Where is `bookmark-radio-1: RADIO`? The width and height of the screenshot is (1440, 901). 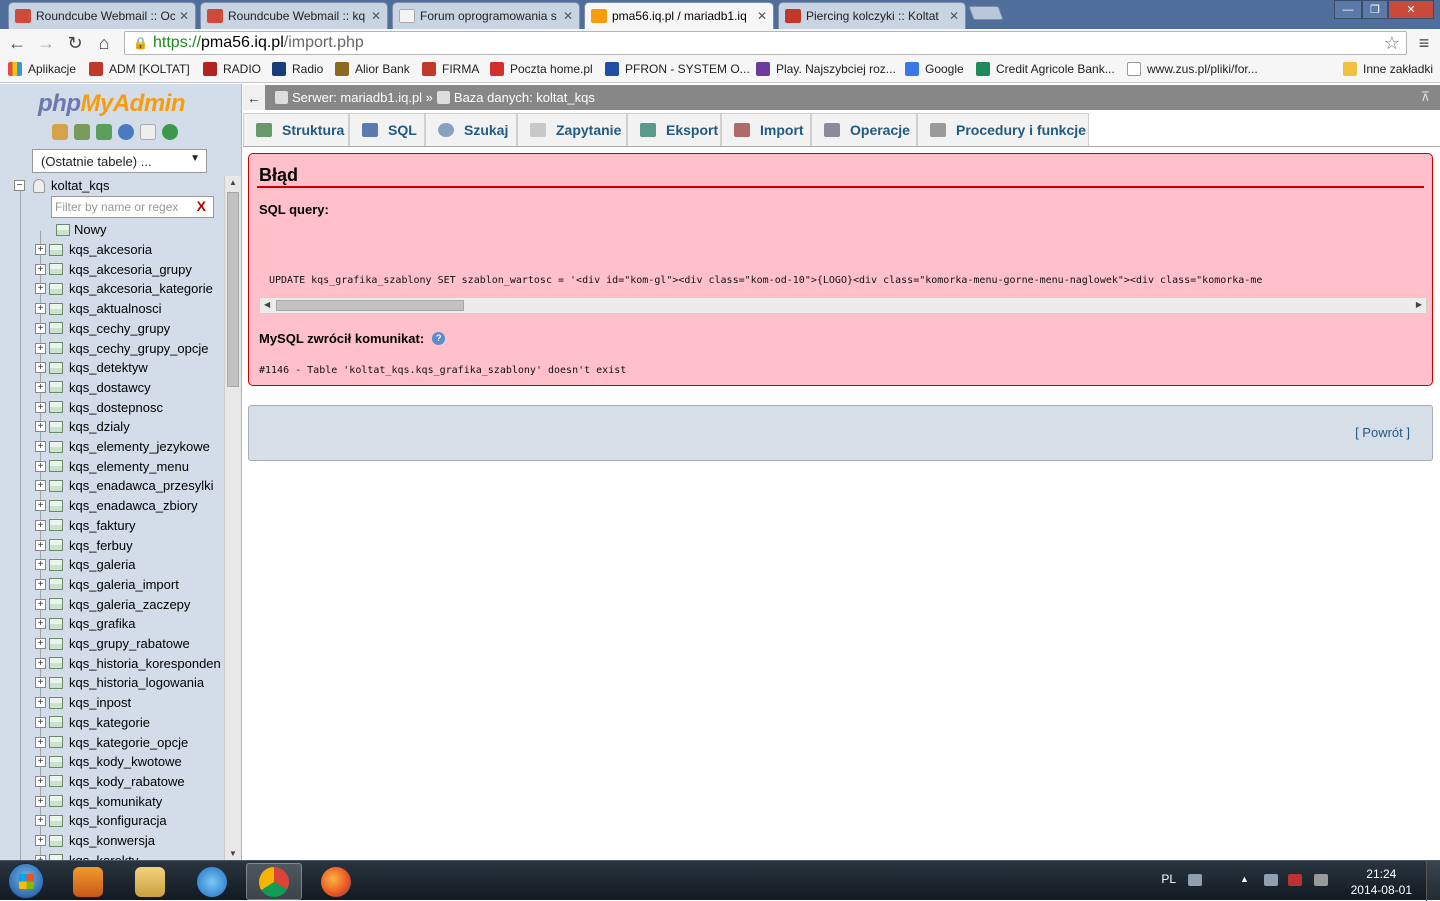
bookmark-radio-1: RADIO is located at coordinates (232, 69).